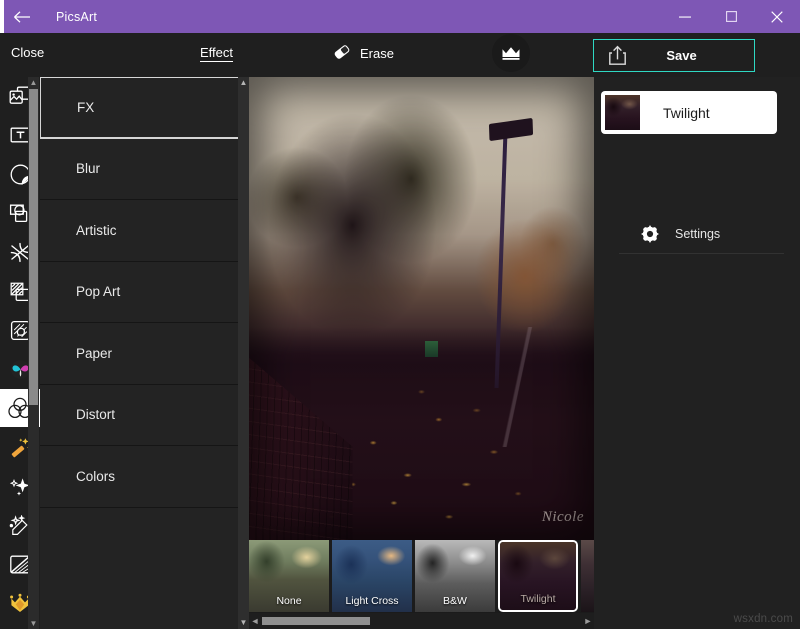  Describe the element at coordinates (142, 292) in the screenshot. I see `category-item-pop-art: Pop Art` at that location.